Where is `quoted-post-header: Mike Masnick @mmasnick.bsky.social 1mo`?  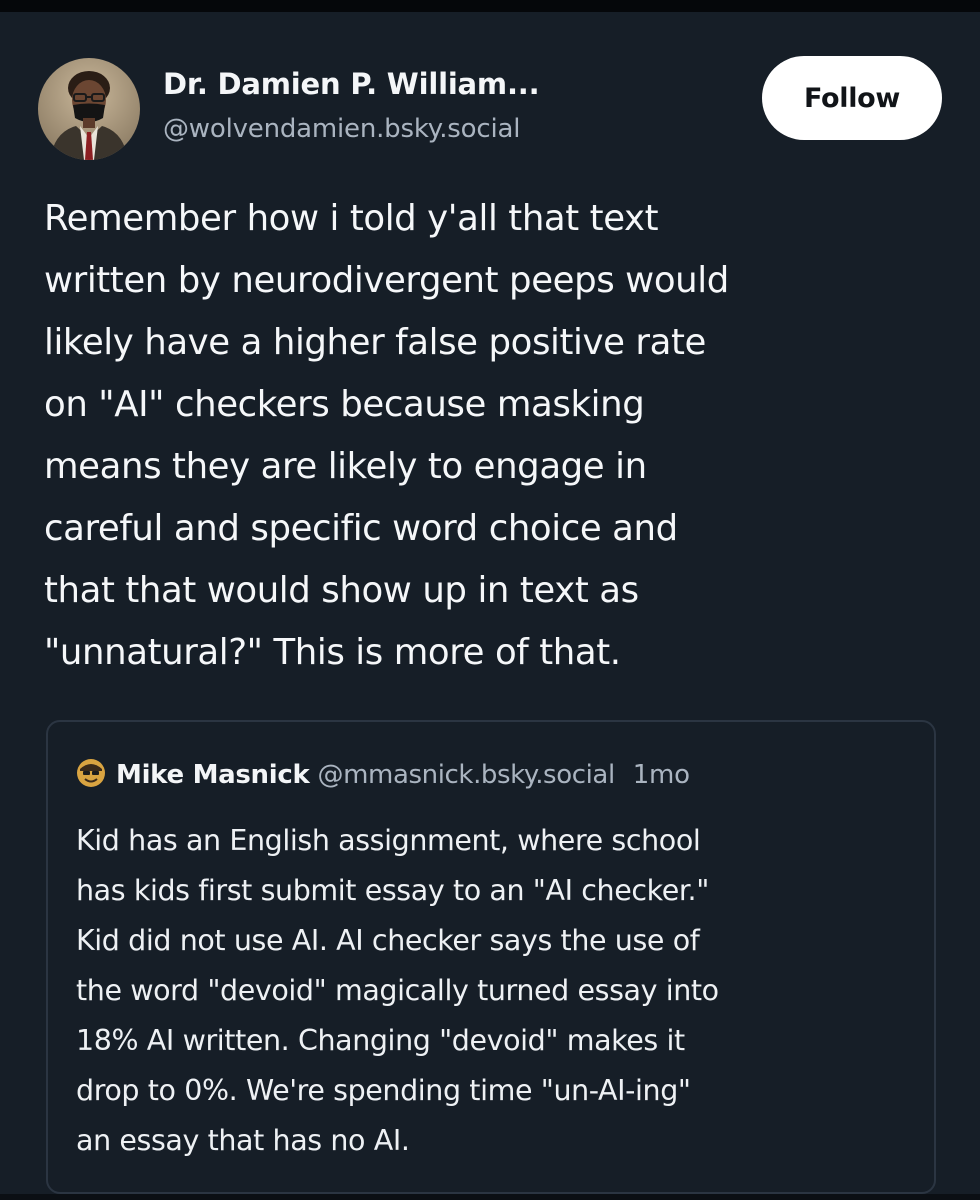 quoted-post-header: Mike Masnick @mmasnick.bsky.social 1mo is located at coordinates (383, 774).